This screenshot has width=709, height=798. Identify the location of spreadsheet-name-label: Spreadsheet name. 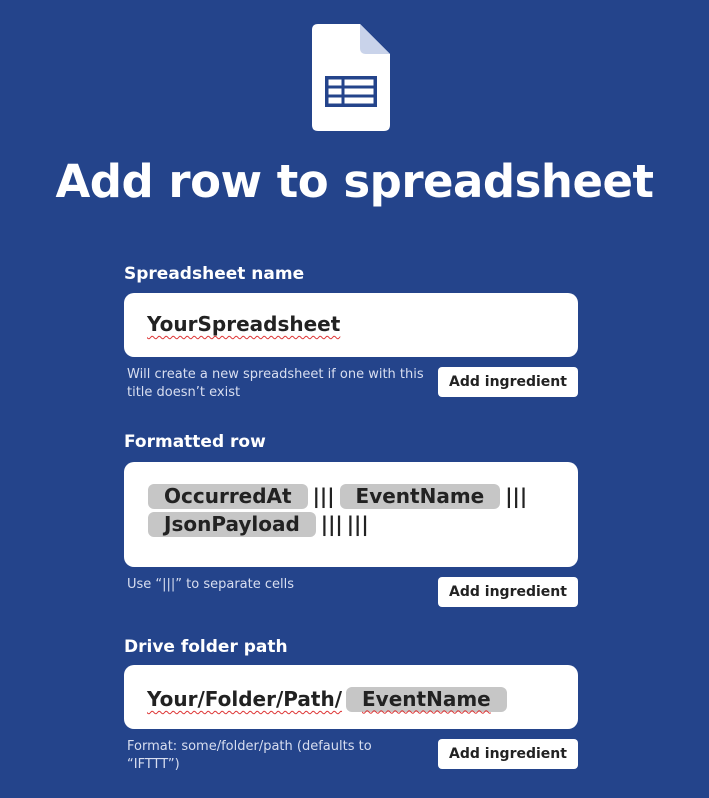
(214, 274).